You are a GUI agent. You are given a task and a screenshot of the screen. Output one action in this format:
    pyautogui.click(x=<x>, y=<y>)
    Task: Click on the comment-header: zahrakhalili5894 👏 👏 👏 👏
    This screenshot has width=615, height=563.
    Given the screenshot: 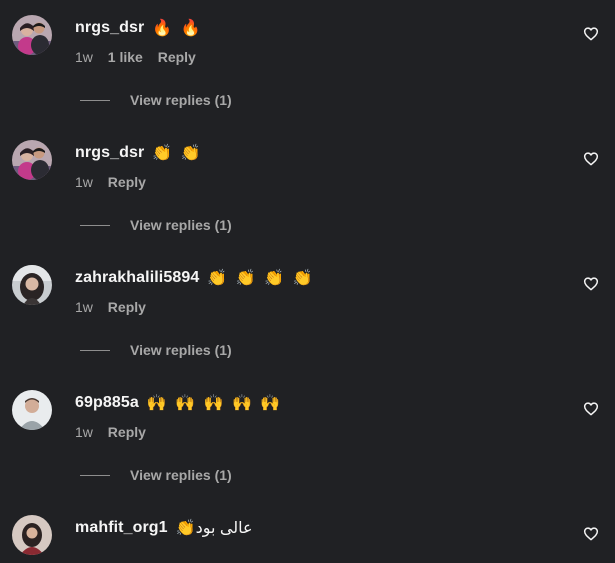 What is the action you would take?
    pyautogui.click(x=194, y=278)
    